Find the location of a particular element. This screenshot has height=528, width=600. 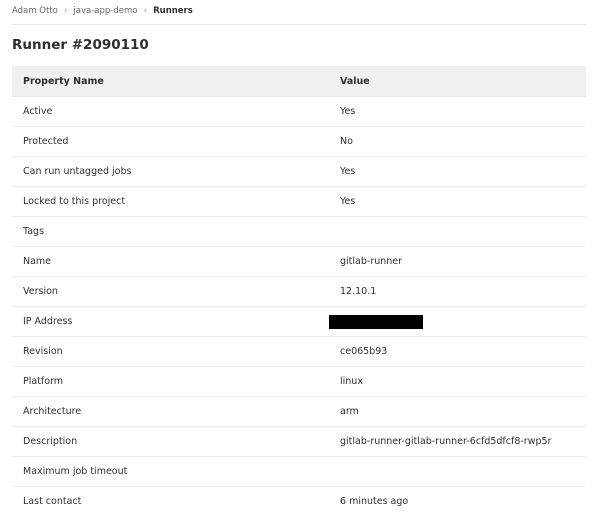

property-value: linux is located at coordinates (457, 381).